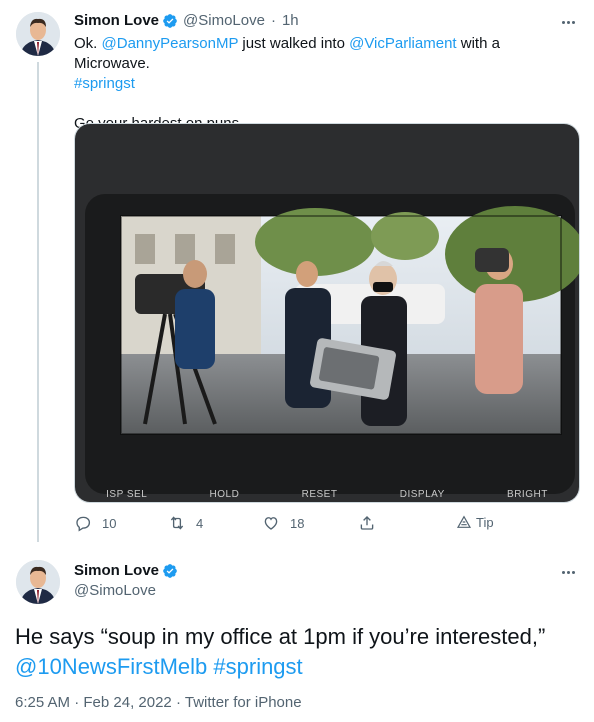 The width and height of the screenshot is (594, 722). Describe the element at coordinates (200, 523) in the screenshot. I see `retweet-count: 4` at that location.